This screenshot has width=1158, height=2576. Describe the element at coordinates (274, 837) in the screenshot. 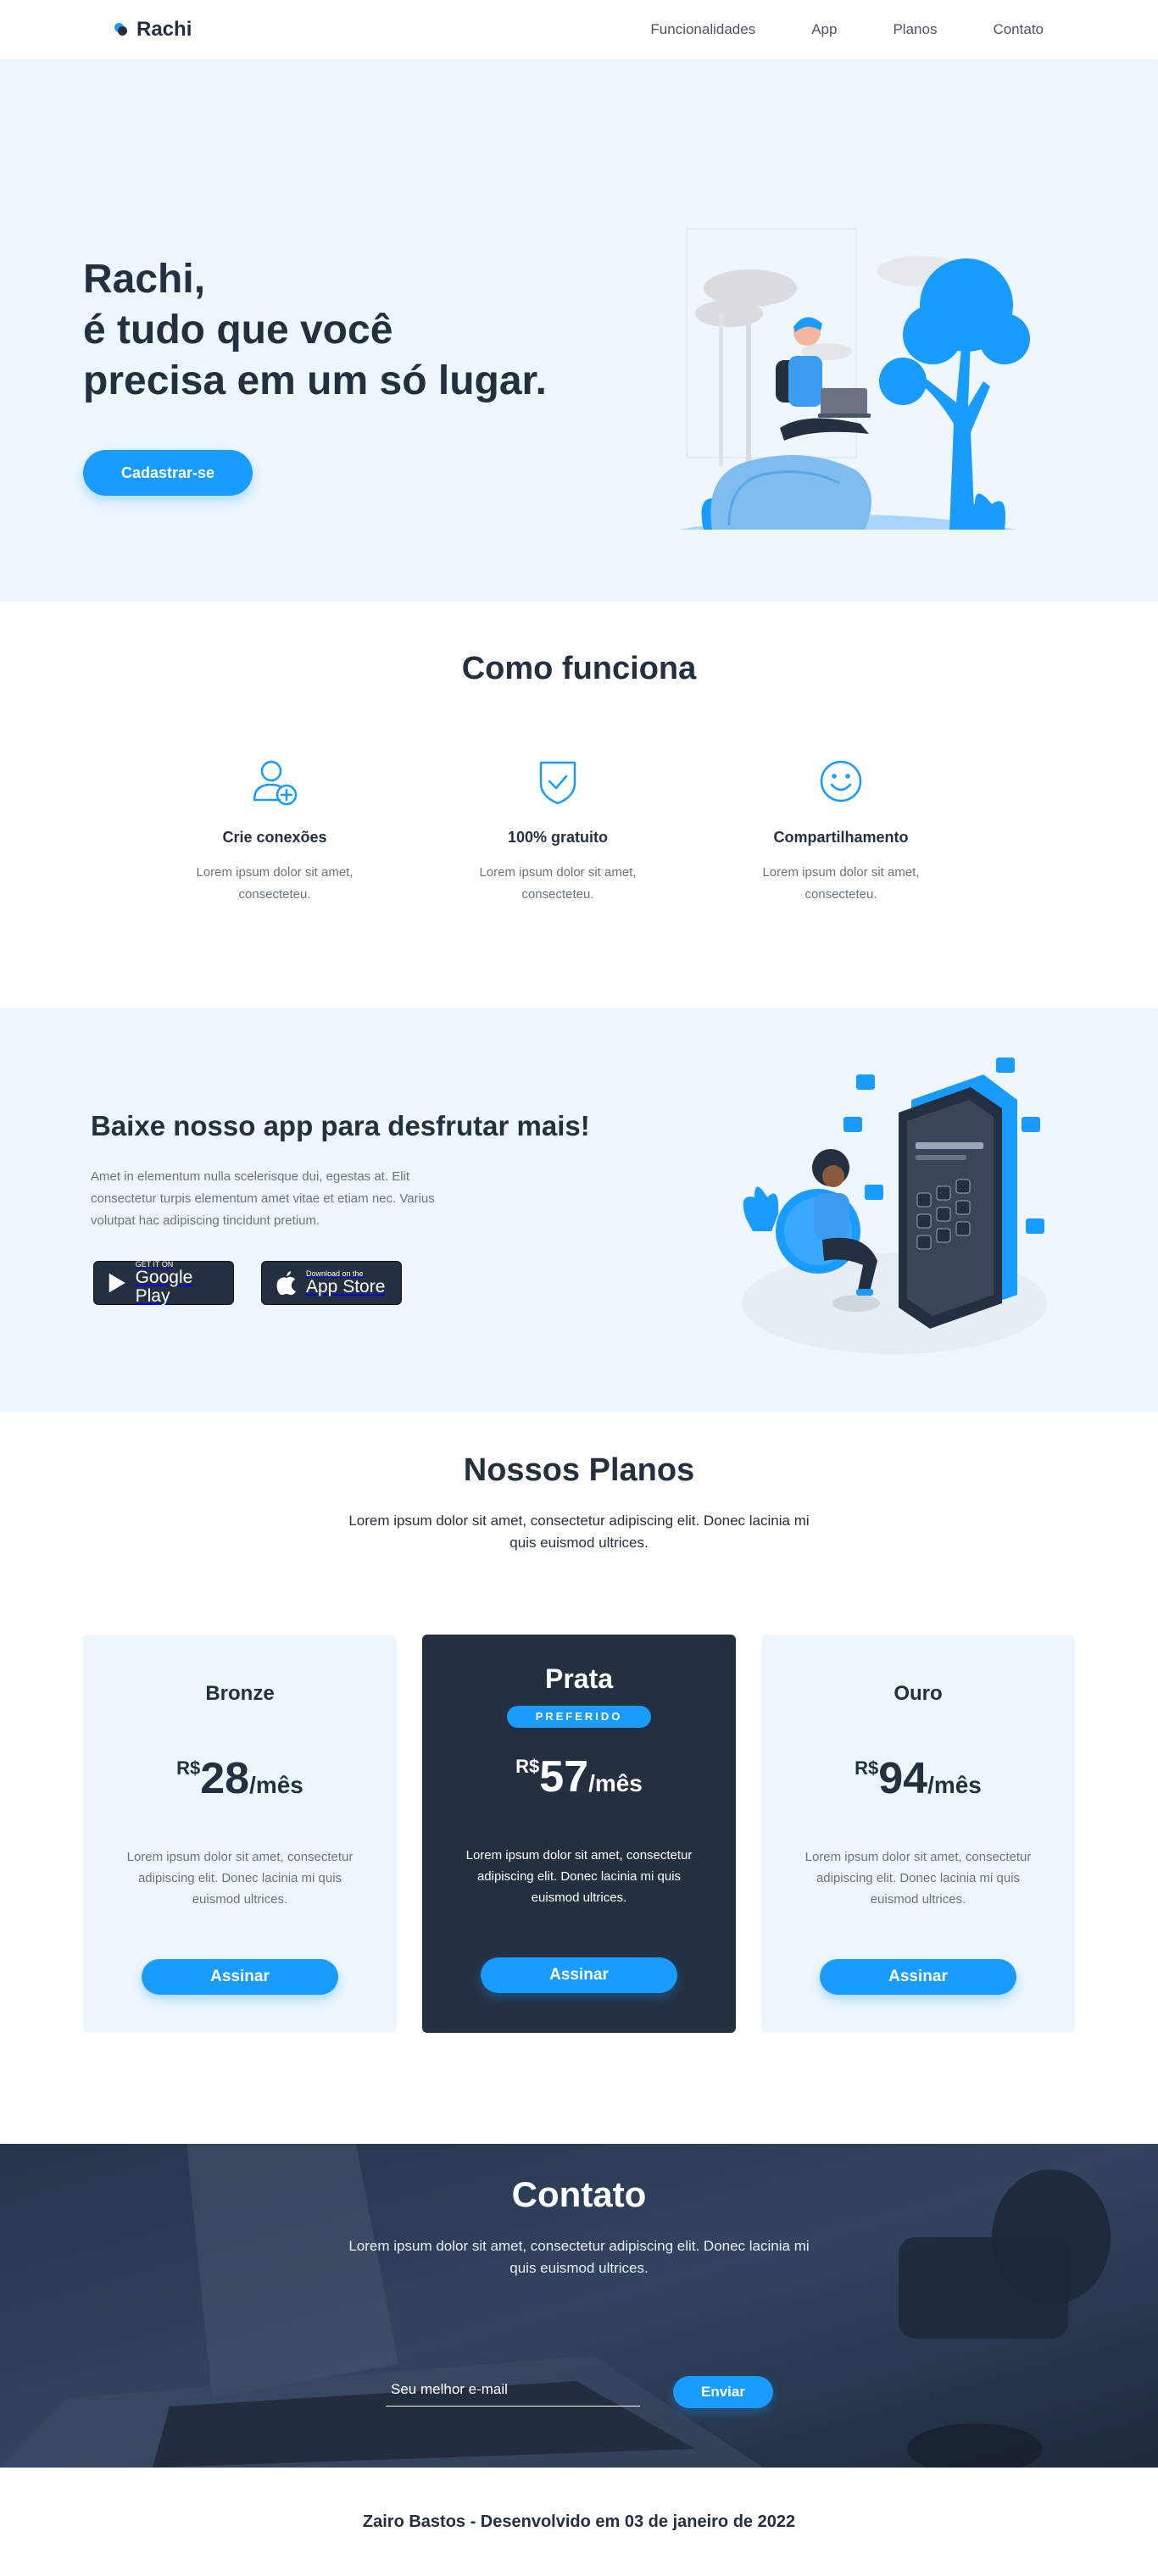

I see `feature-title: Crie conexões` at that location.